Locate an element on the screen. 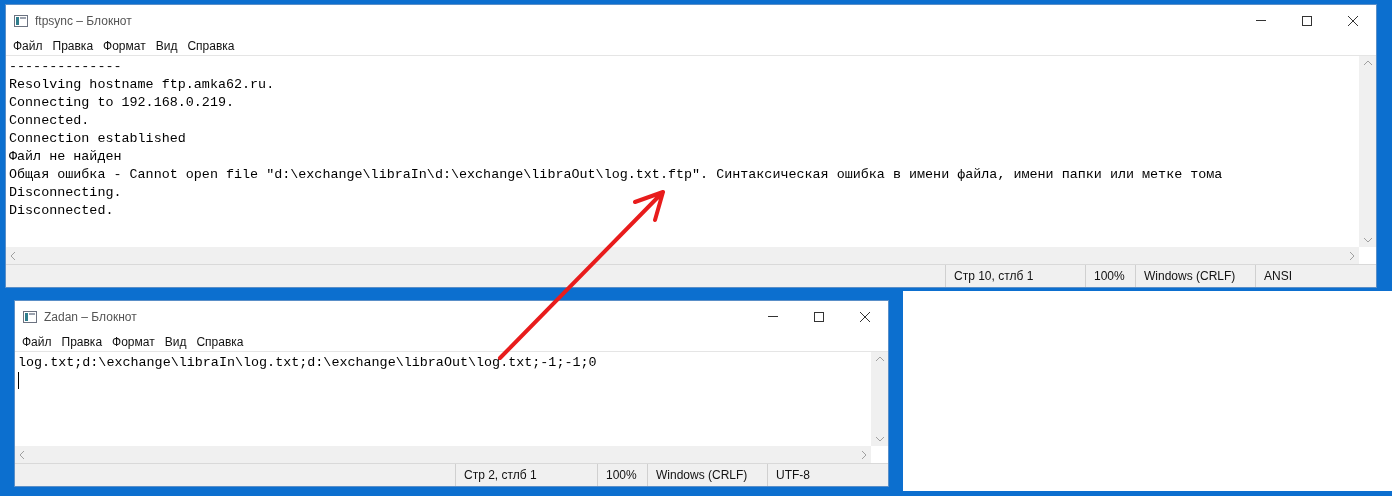 This screenshot has width=1392, height=496. status-text: ANSI is located at coordinates (1278, 276).